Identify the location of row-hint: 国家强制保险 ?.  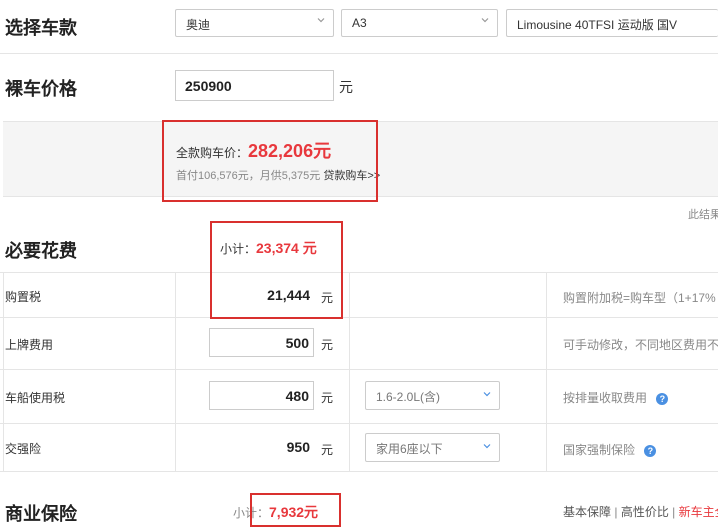
(610, 449).